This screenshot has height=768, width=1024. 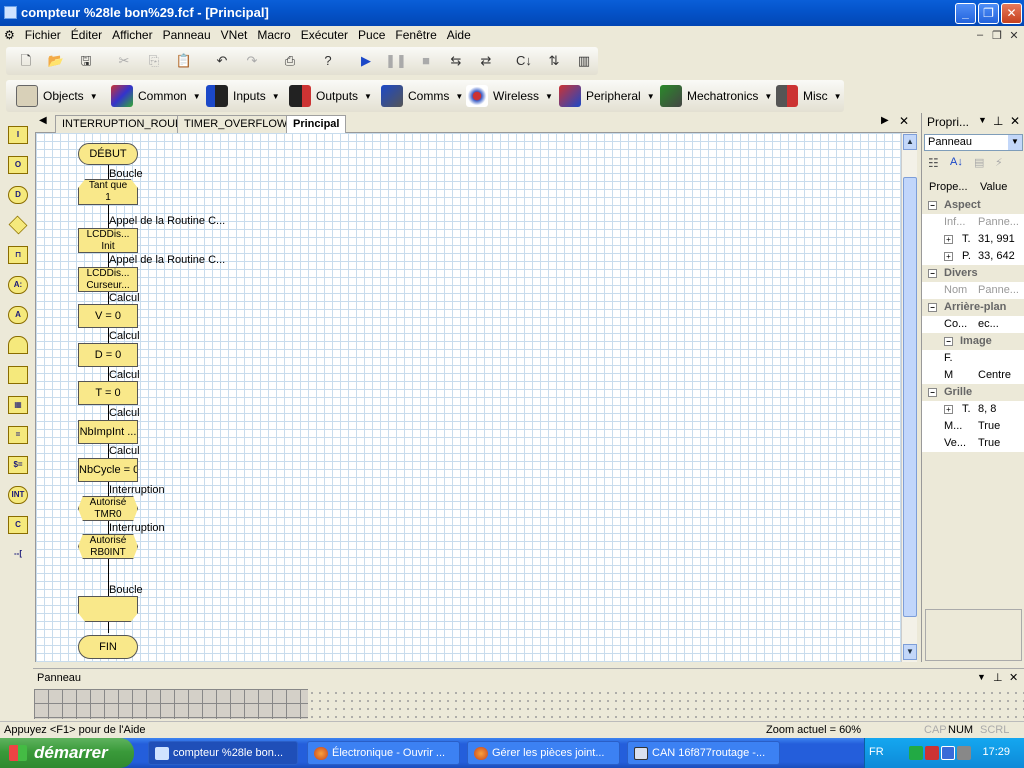 What do you see at coordinates (999, 162) in the screenshot?
I see `events-icon: ⚡` at bounding box center [999, 162].